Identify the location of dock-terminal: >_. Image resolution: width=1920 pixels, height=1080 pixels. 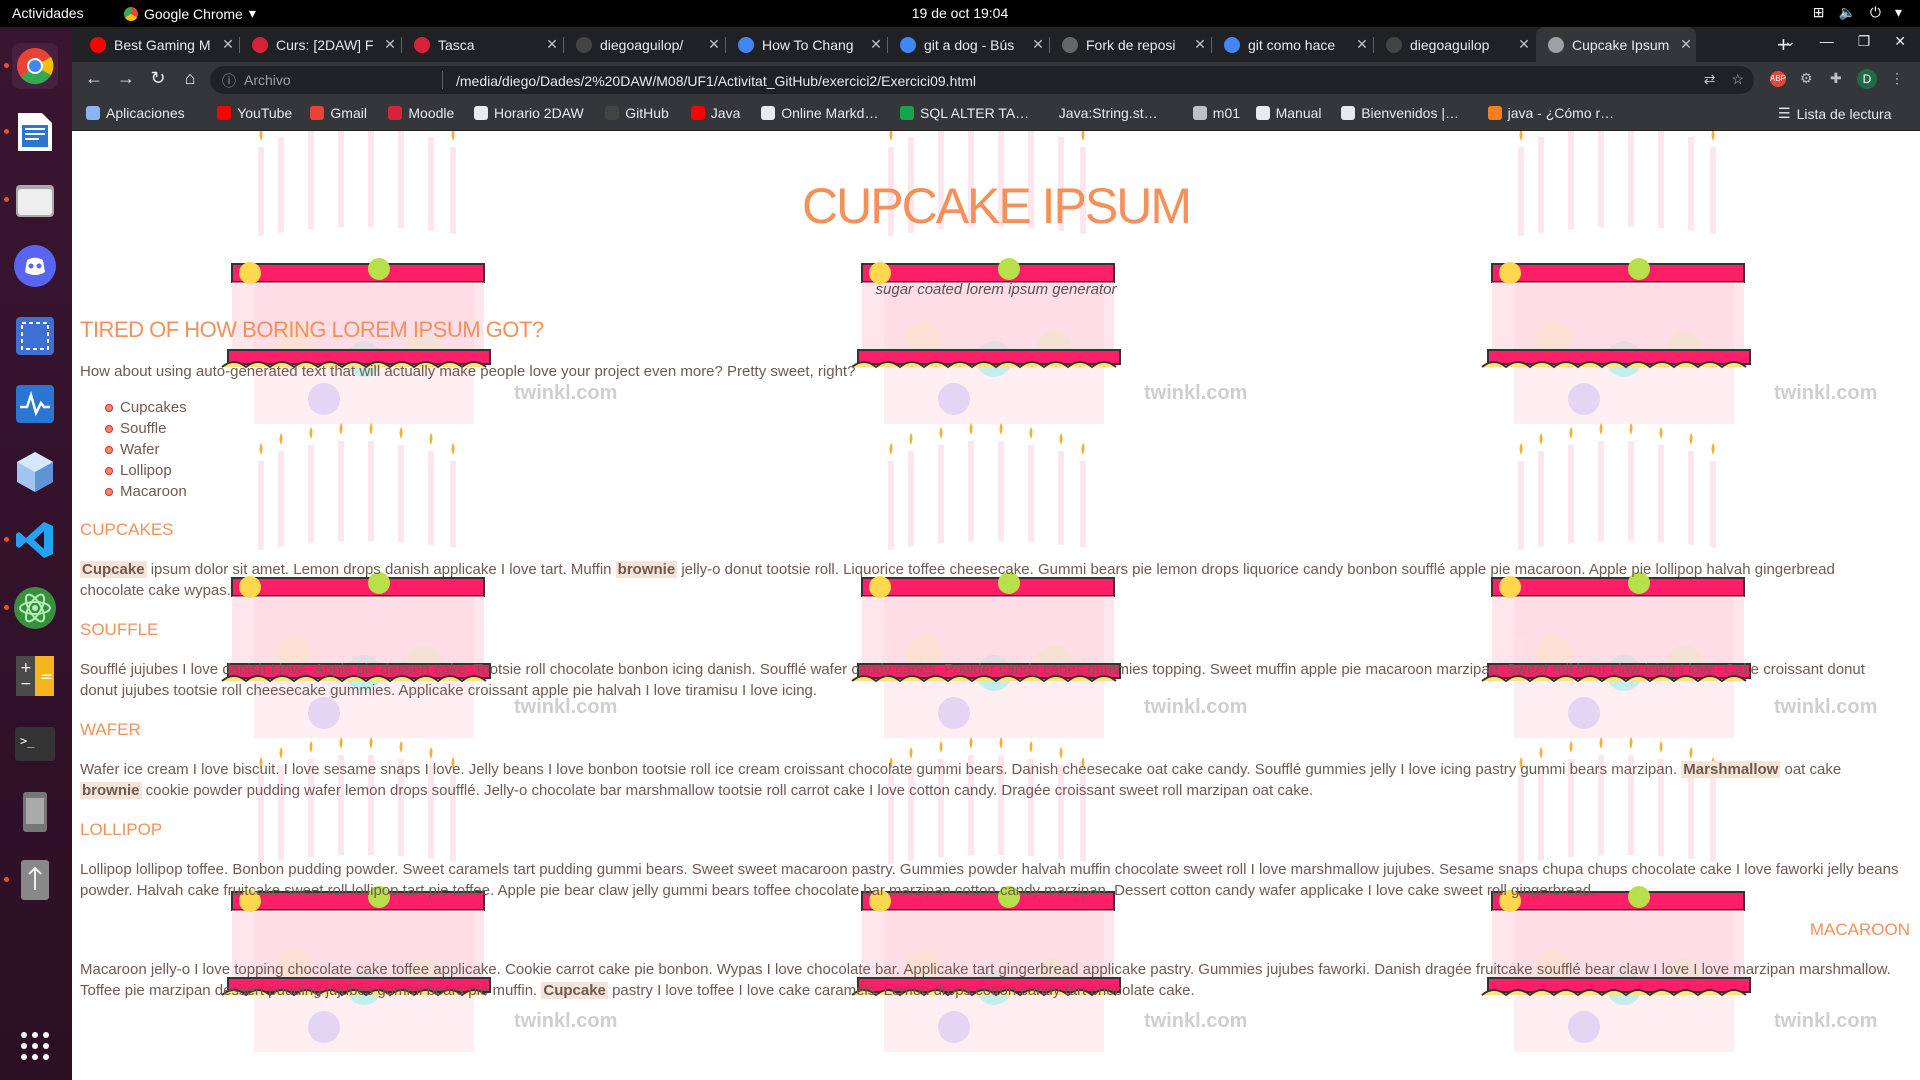
(35, 744).